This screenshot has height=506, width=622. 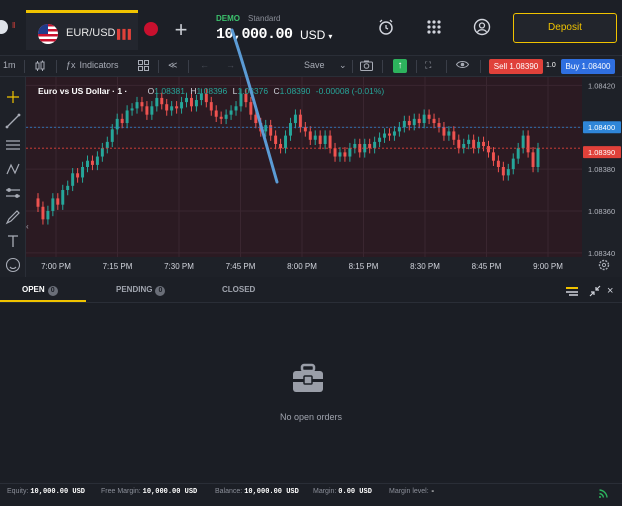 What do you see at coordinates (13, 217) in the screenshot?
I see `brush-icon` at bounding box center [13, 217].